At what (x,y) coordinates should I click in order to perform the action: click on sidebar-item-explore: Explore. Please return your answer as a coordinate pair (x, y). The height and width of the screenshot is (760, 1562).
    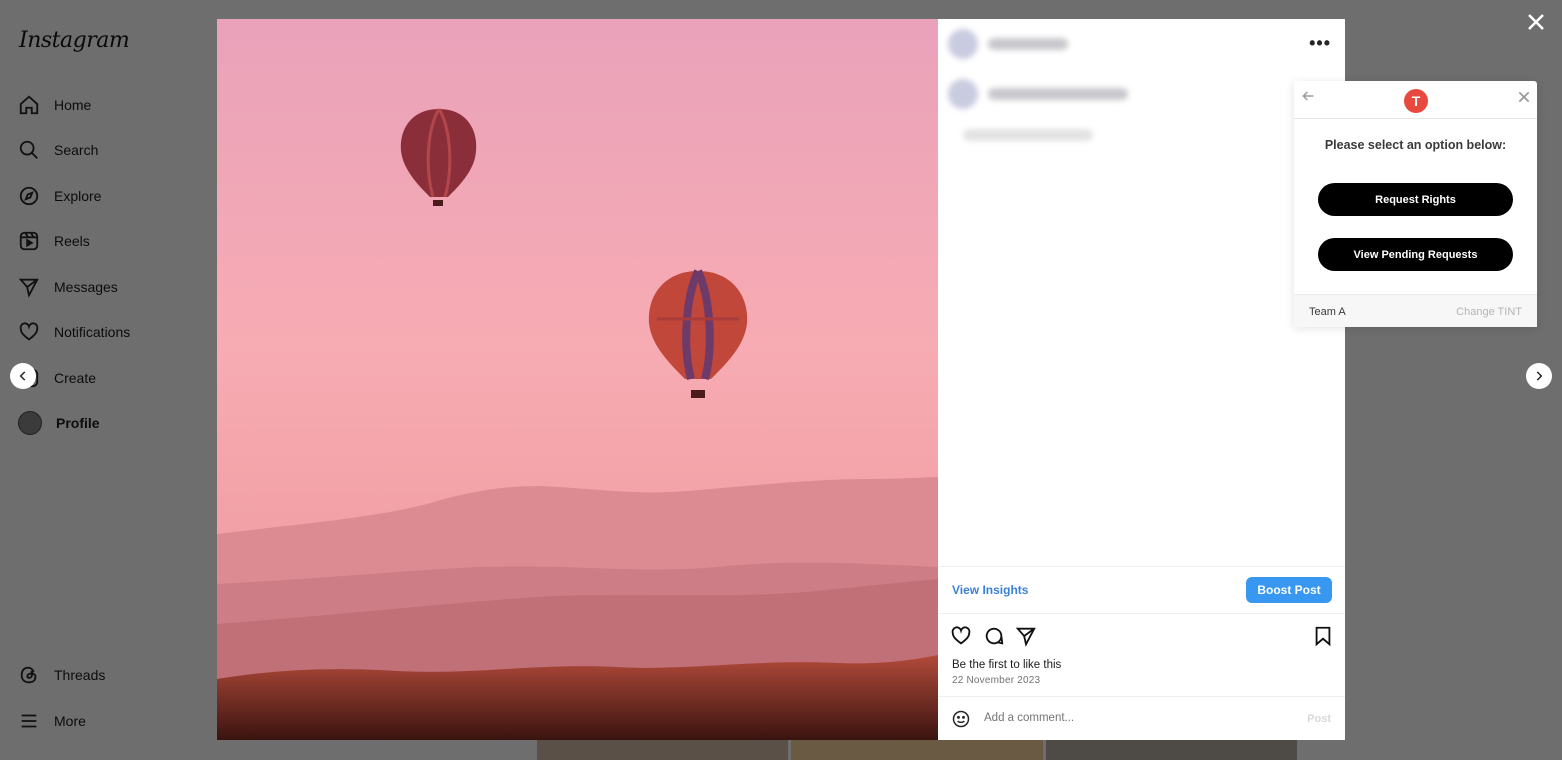
    Looking at the image, I should click on (59, 196).